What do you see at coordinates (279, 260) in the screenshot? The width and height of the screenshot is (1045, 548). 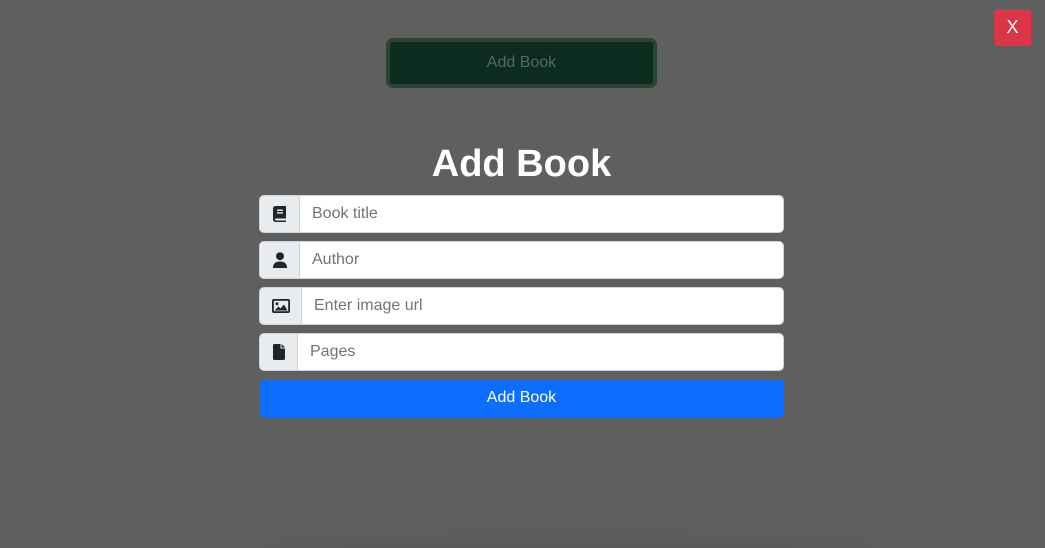 I see `user-icon` at bounding box center [279, 260].